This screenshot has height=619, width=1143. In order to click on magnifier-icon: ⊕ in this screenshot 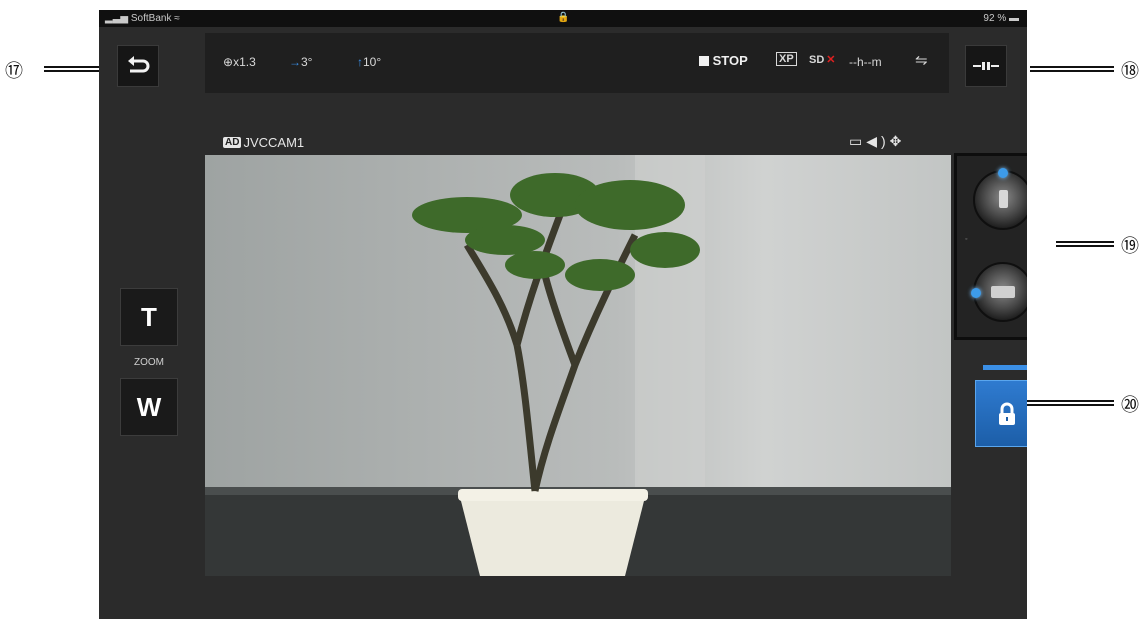, I will do `click(228, 62)`.